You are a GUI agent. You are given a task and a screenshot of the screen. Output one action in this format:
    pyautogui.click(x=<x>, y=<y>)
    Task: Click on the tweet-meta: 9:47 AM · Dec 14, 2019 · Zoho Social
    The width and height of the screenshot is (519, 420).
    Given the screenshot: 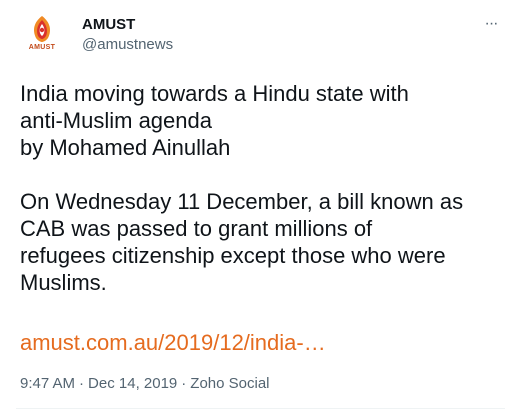 What is the action you would take?
    pyautogui.click(x=145, y=384)
    